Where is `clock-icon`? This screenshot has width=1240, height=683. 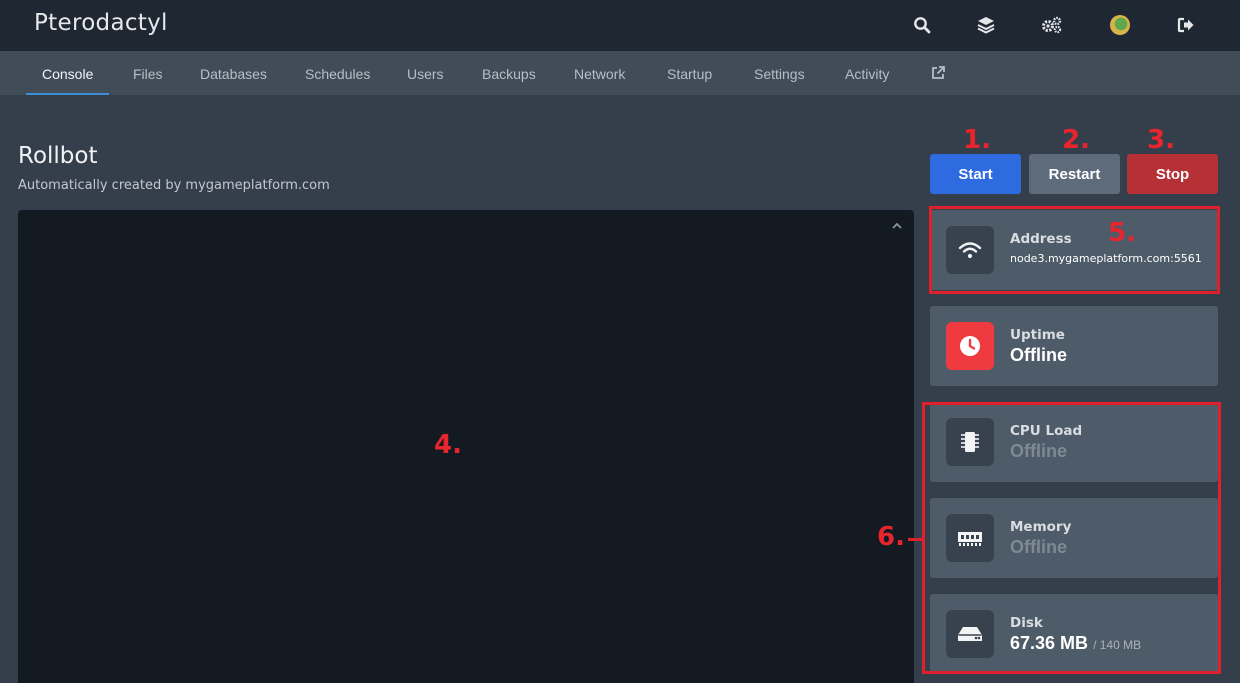
clock-icon is located at coordinates (970, 346).